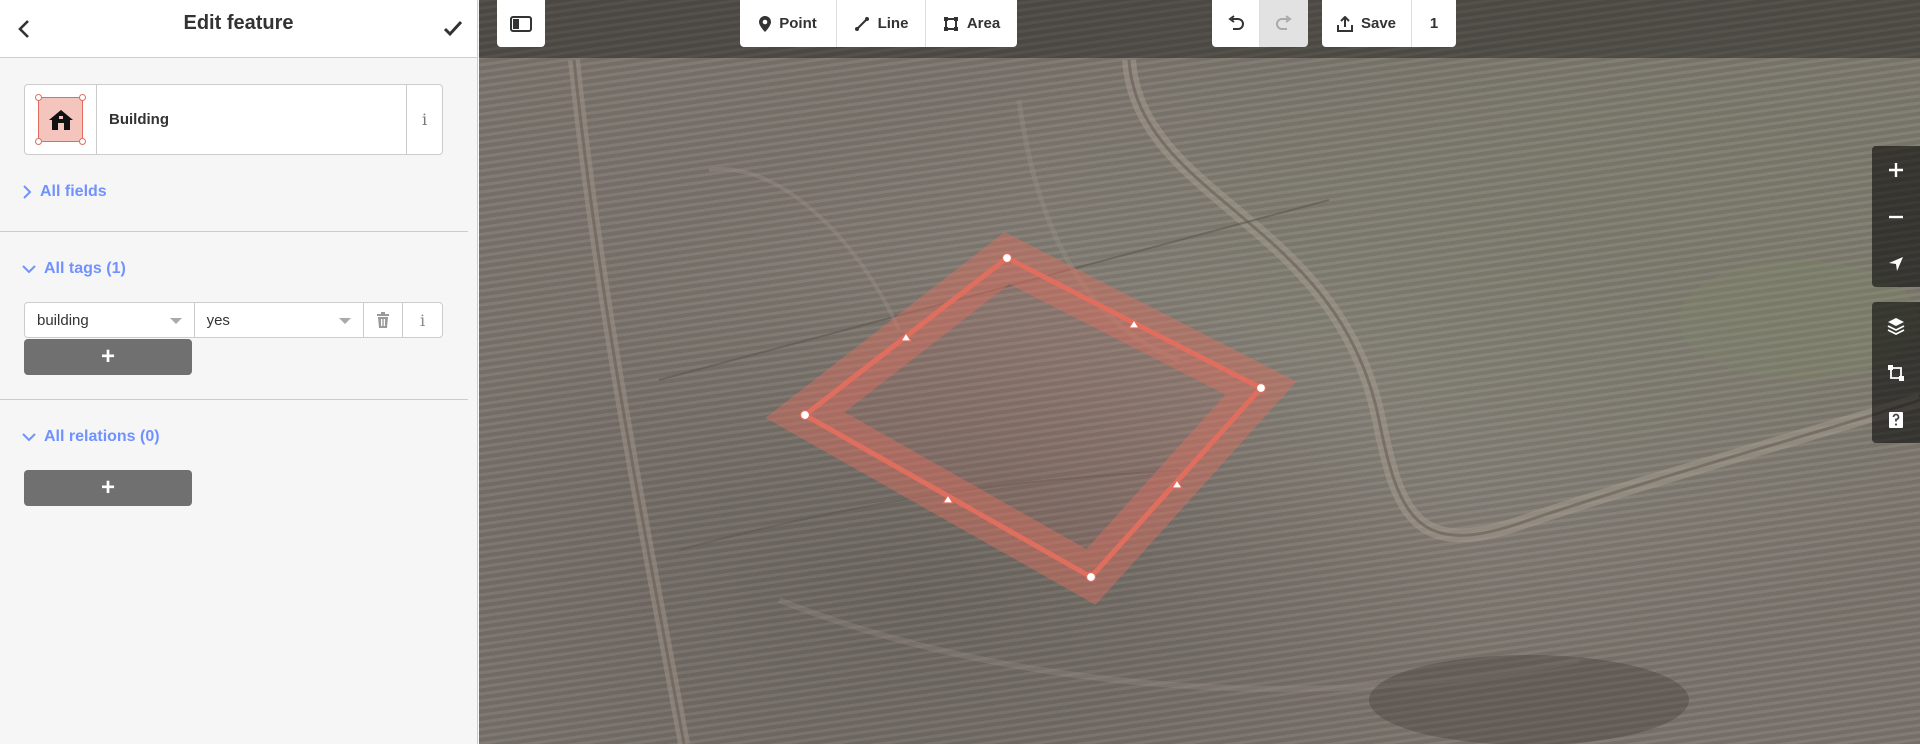  What do you see at coordinates (63, 320) in the screenshot?
I see `tag-key-text: building` at bounding box center [63, 320].